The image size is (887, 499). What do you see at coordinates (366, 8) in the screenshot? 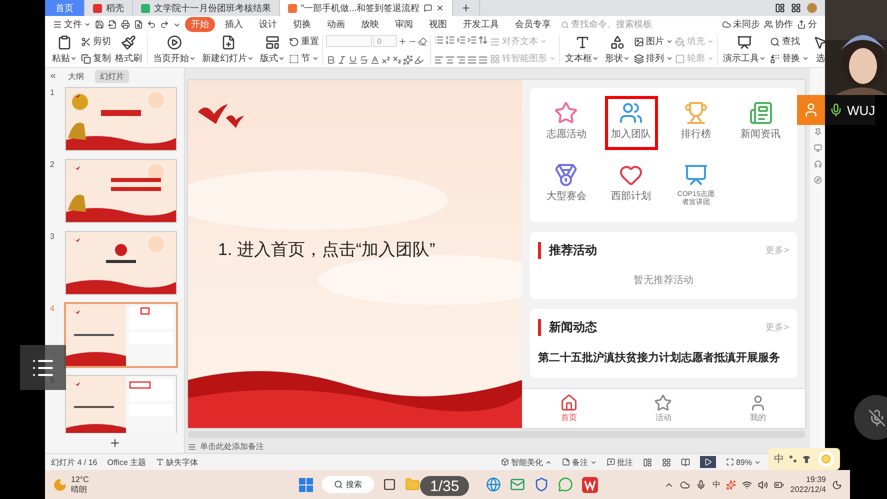
I see `app-tab: "一部手机做...和签到签退流程` at bounding box center [366, 8].